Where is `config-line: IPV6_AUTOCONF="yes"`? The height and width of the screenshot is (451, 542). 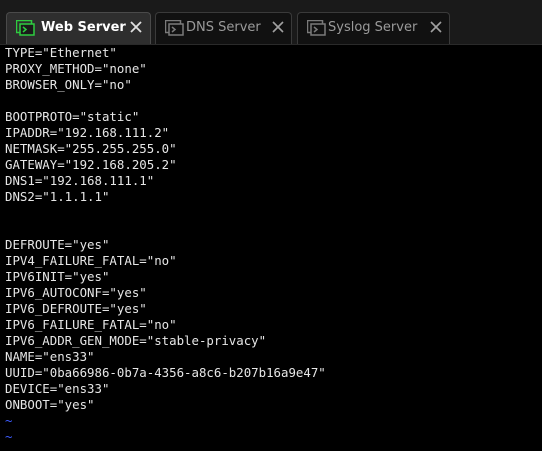 config-line: IPV6_AUTOCONF="yes" is located at coordinates (76, 292).